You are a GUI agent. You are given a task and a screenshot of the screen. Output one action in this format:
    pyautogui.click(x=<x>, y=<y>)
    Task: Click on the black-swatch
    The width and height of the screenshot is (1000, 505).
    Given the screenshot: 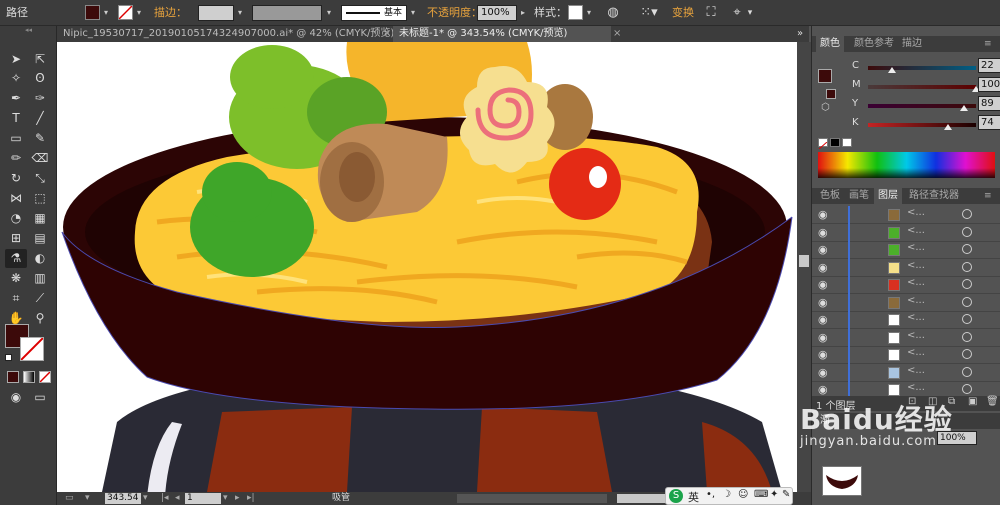 What is the action you would take?
    pyautogui.click(x=835, y=142)
    